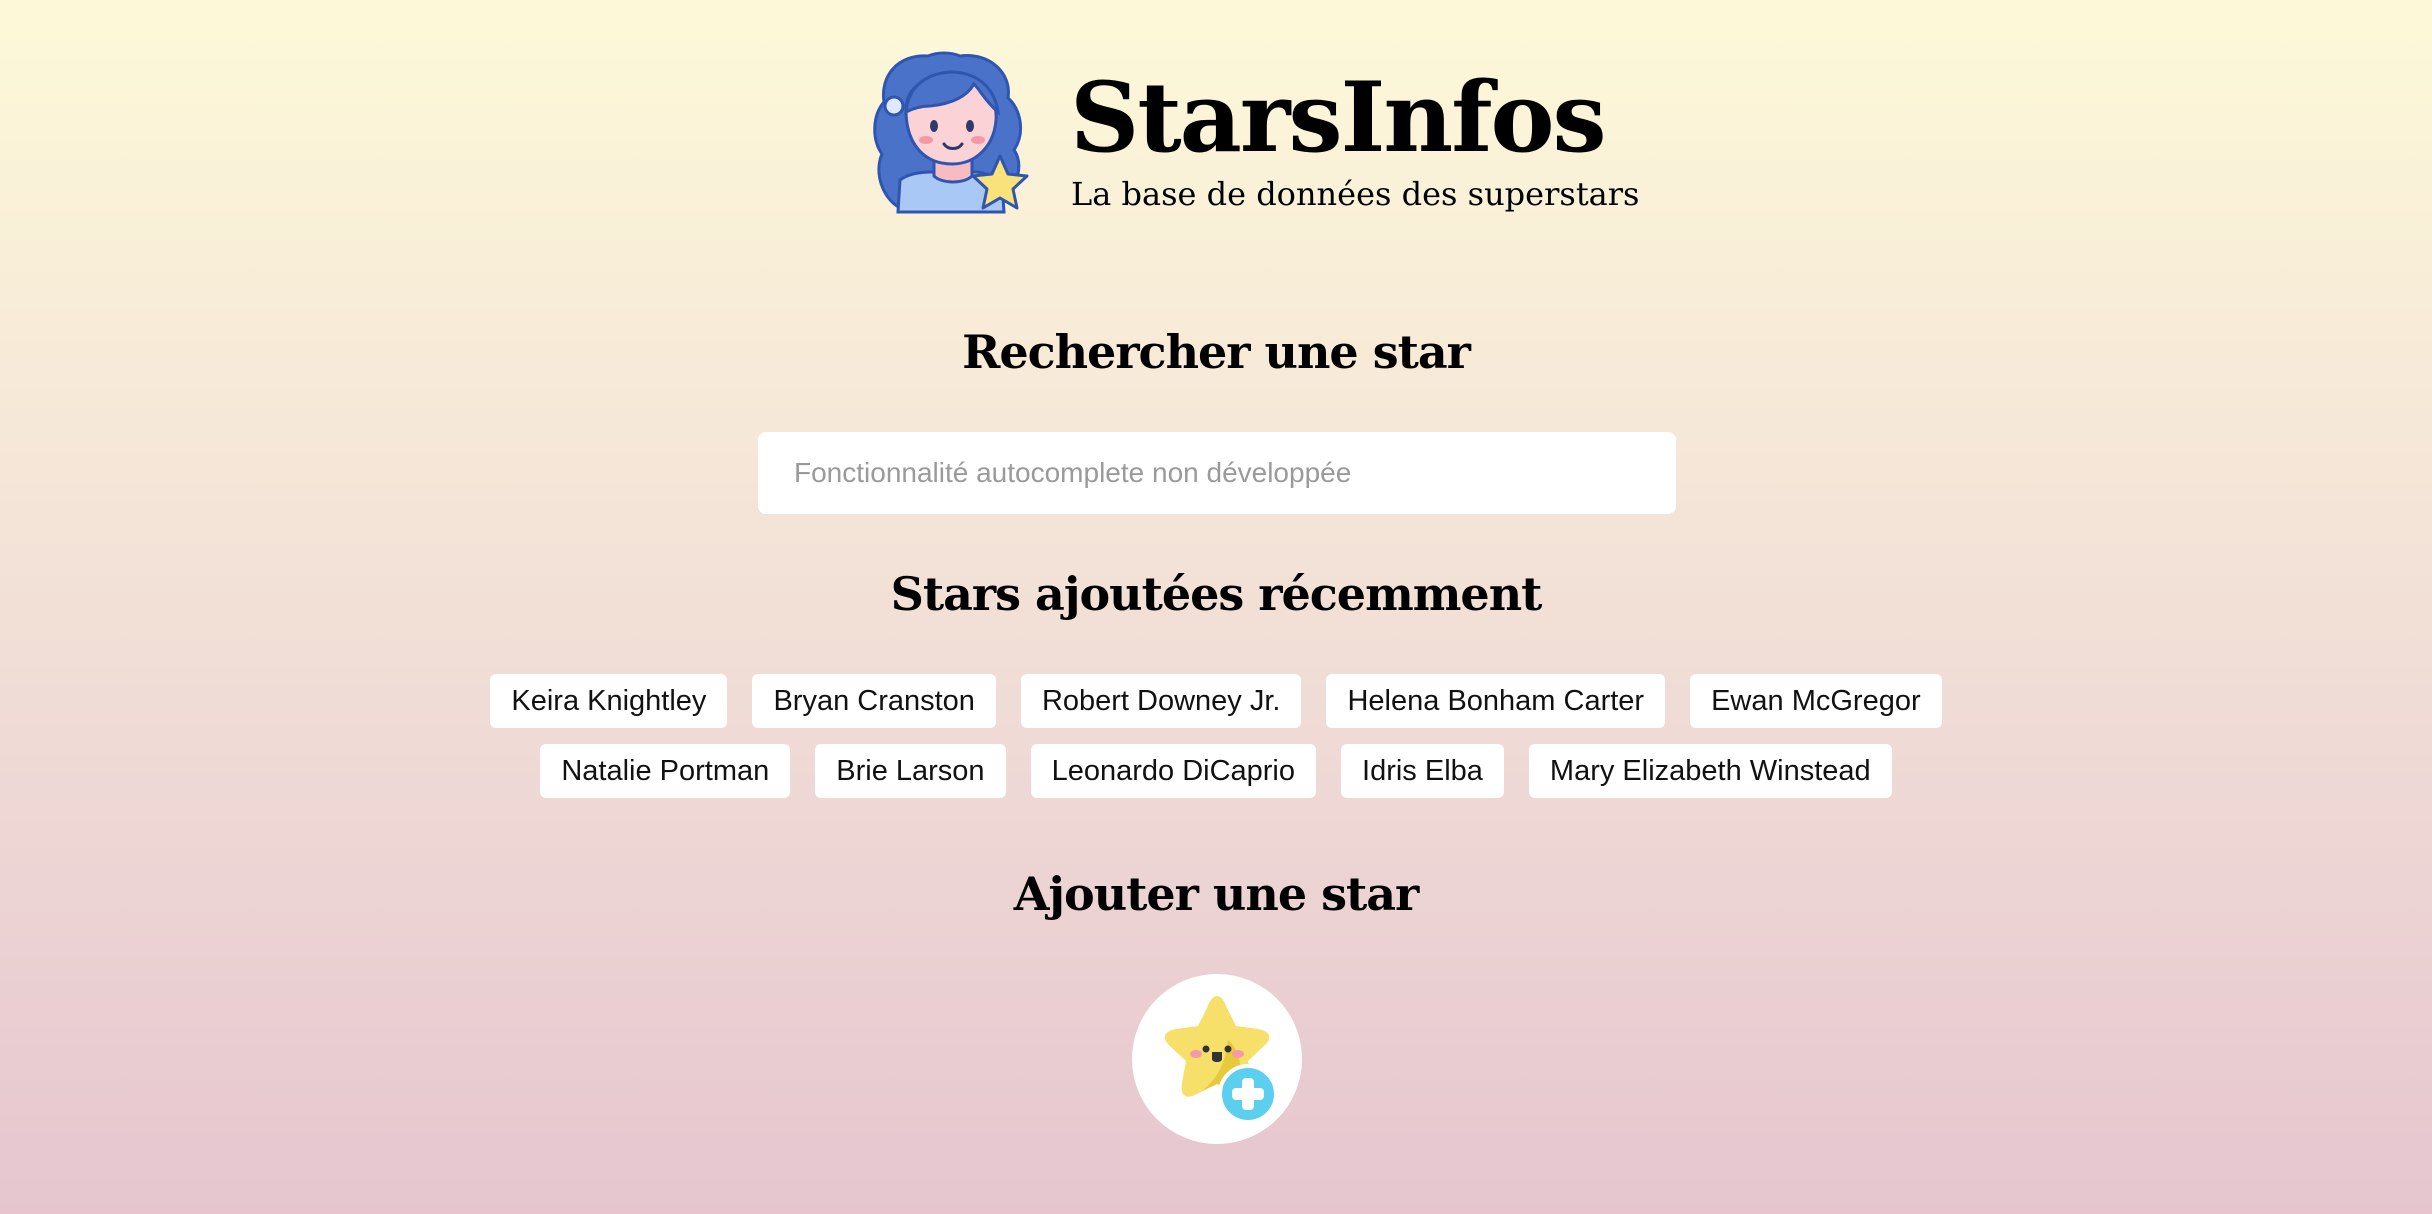 This screenshot has height=1214, width=2432. Describe the element at coordinates (910, 771) in the screenshot. I see `star-chip: Brie Larson` at that location.